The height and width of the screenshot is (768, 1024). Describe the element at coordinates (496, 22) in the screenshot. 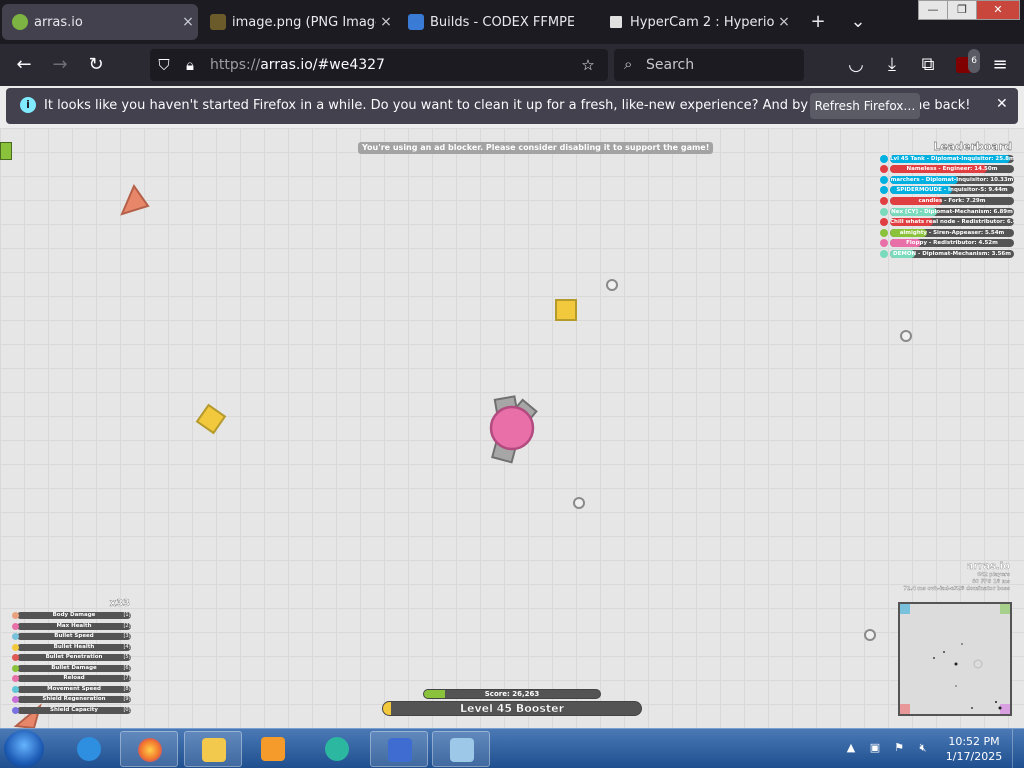

I see `tab-builds: Builds - CODEX FFMPEG` at that location.